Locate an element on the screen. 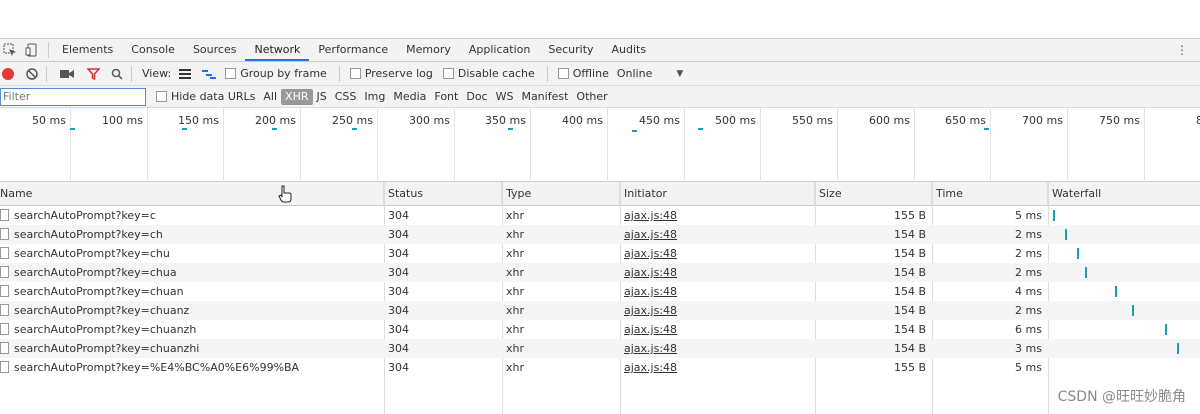  column-header-name: Name is located at coordinates (192, 194).